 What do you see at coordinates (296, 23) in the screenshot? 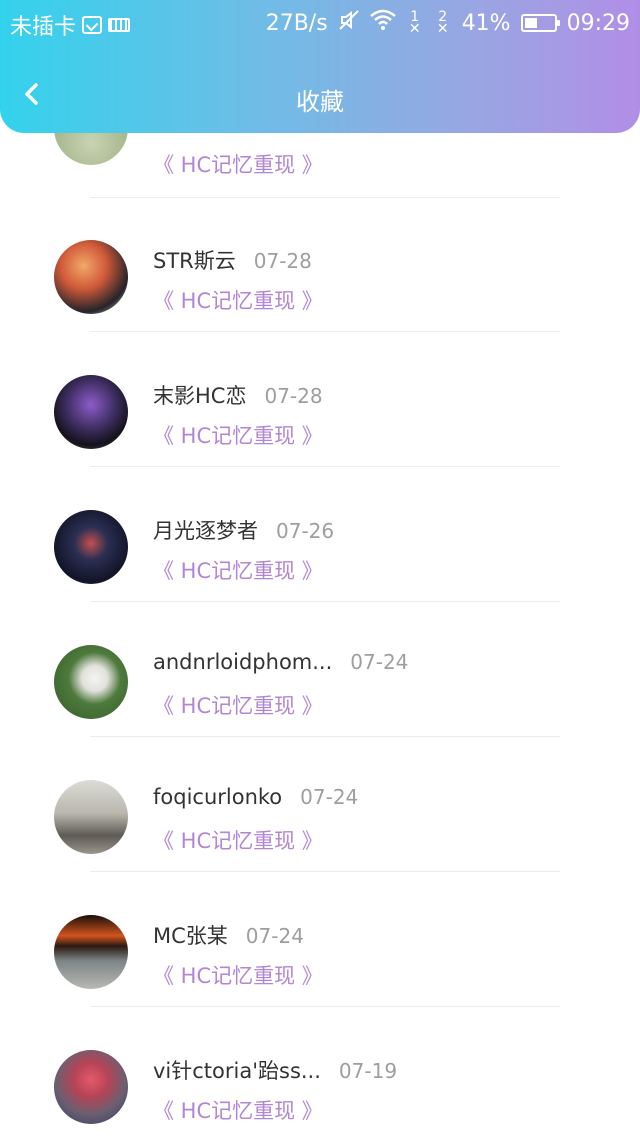
I see `network-speed: 27B/s` at bounding box center [296, 23].